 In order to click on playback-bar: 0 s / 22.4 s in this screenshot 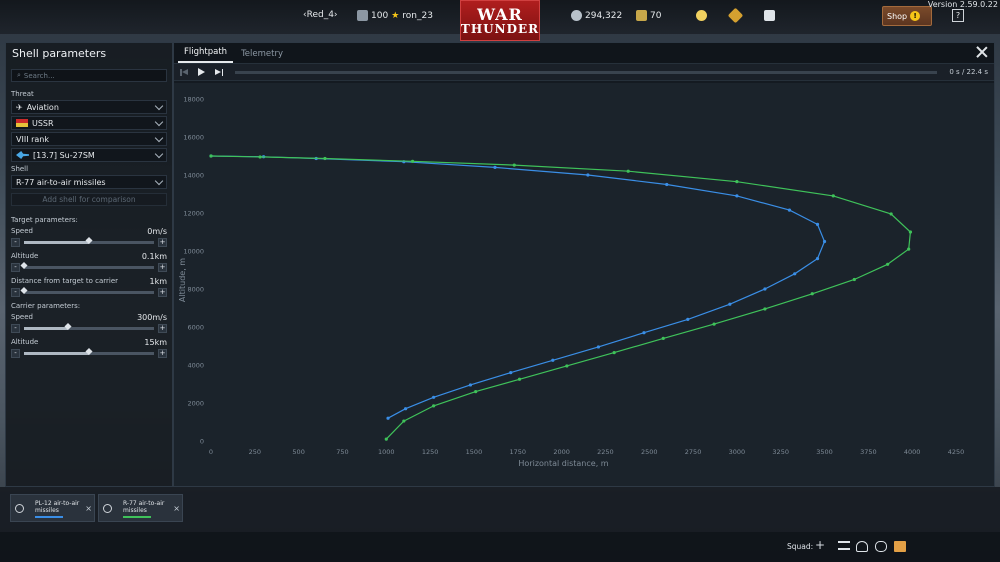, I will do `click(584, 72)`.